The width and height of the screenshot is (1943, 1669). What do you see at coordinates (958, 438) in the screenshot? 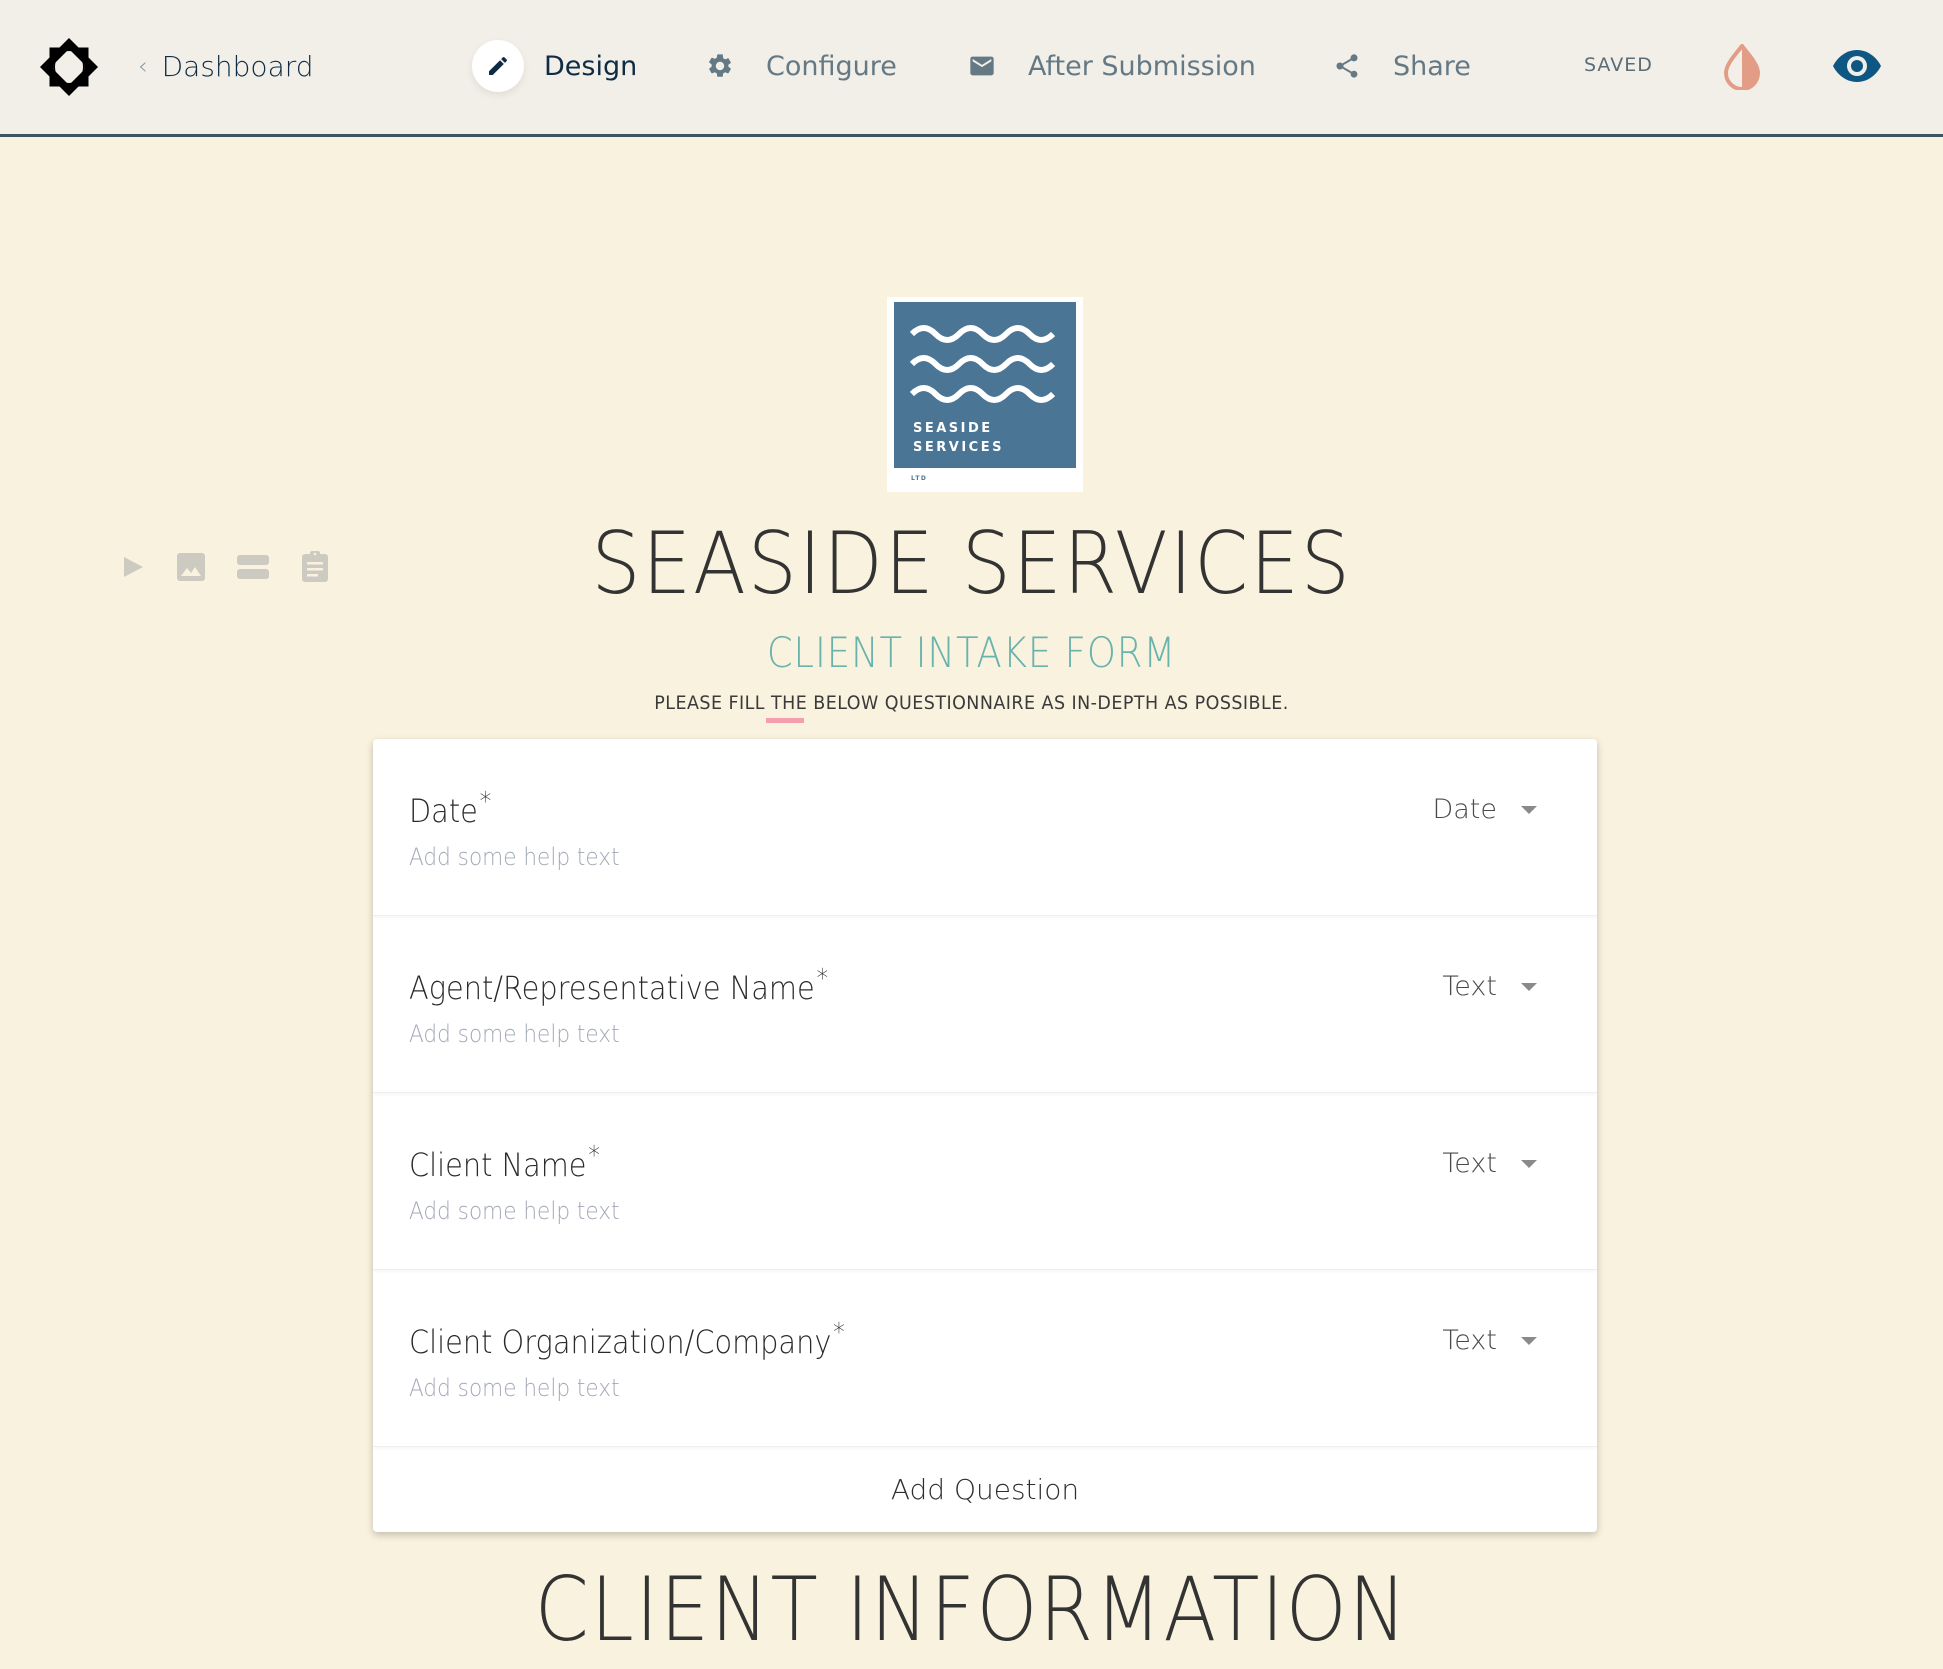
I see `logo-wordmark: SEASIDE SERVICES` at bounding box center [958, 438].